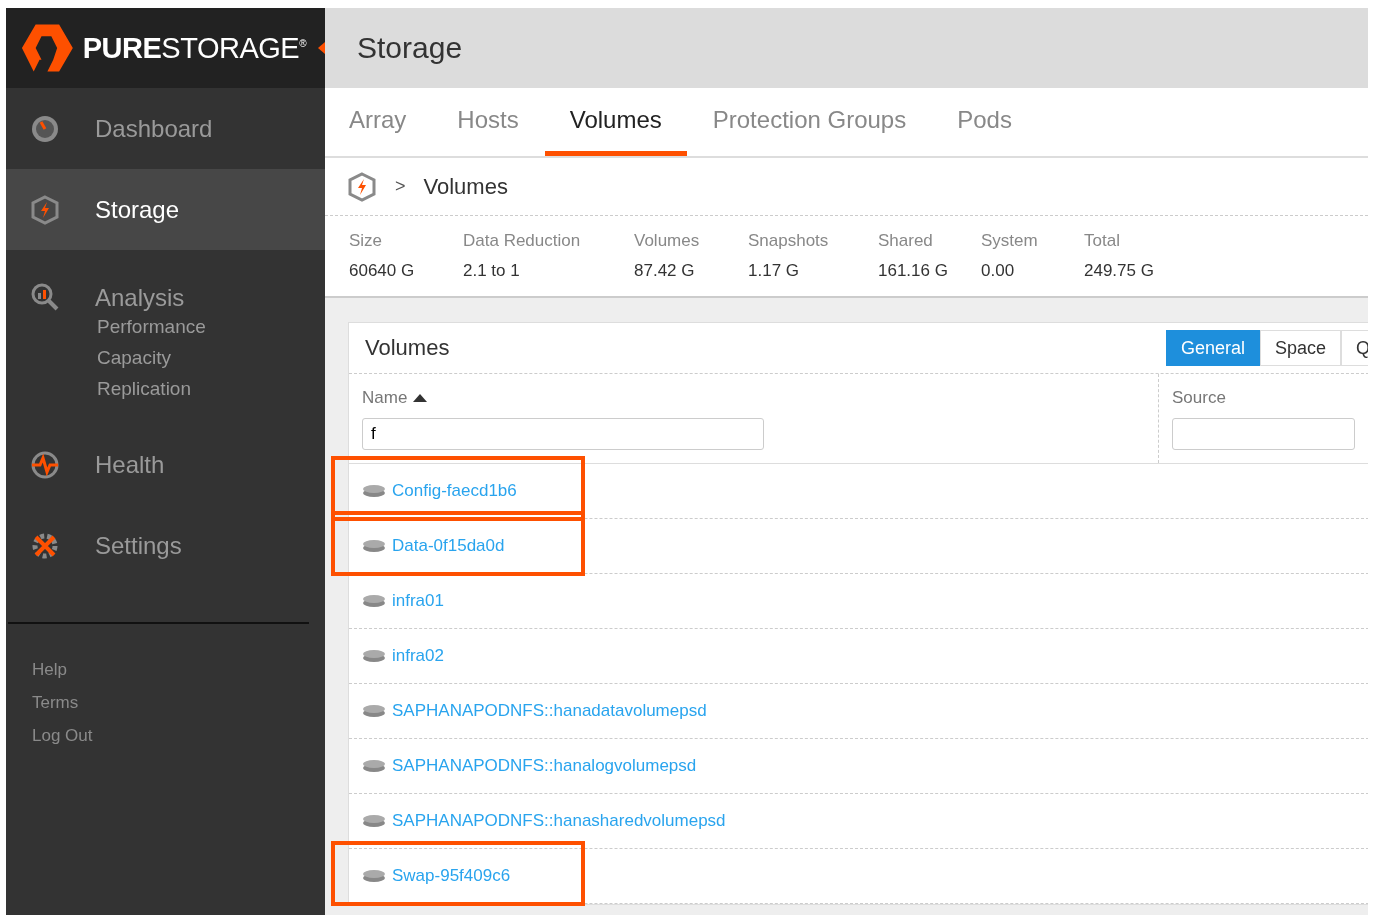 The image size is (1381, 915). Describe the element at coordinates (913, 271) in the screenshot. I see `stat-value: 161.16 G` at that location.